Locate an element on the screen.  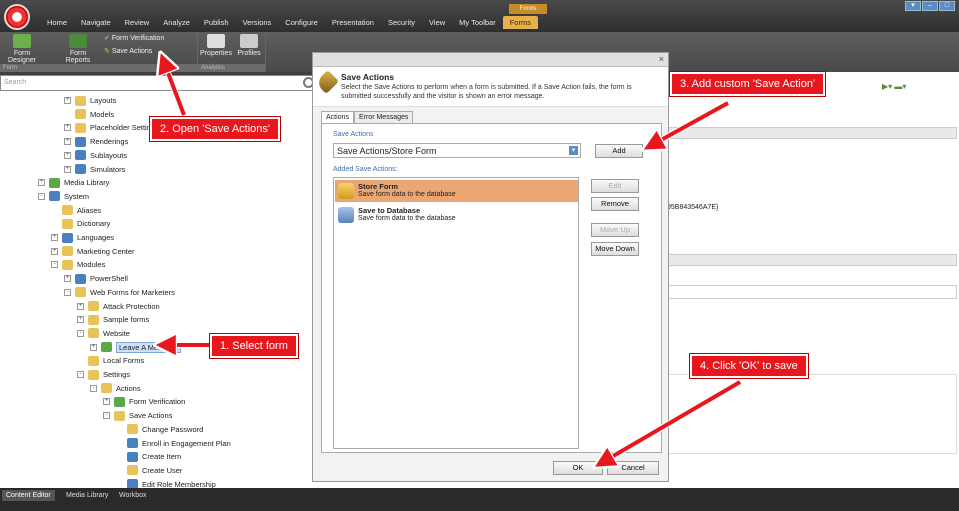
tab-content-editor: Content Editor is located at coordinates (28, 495).